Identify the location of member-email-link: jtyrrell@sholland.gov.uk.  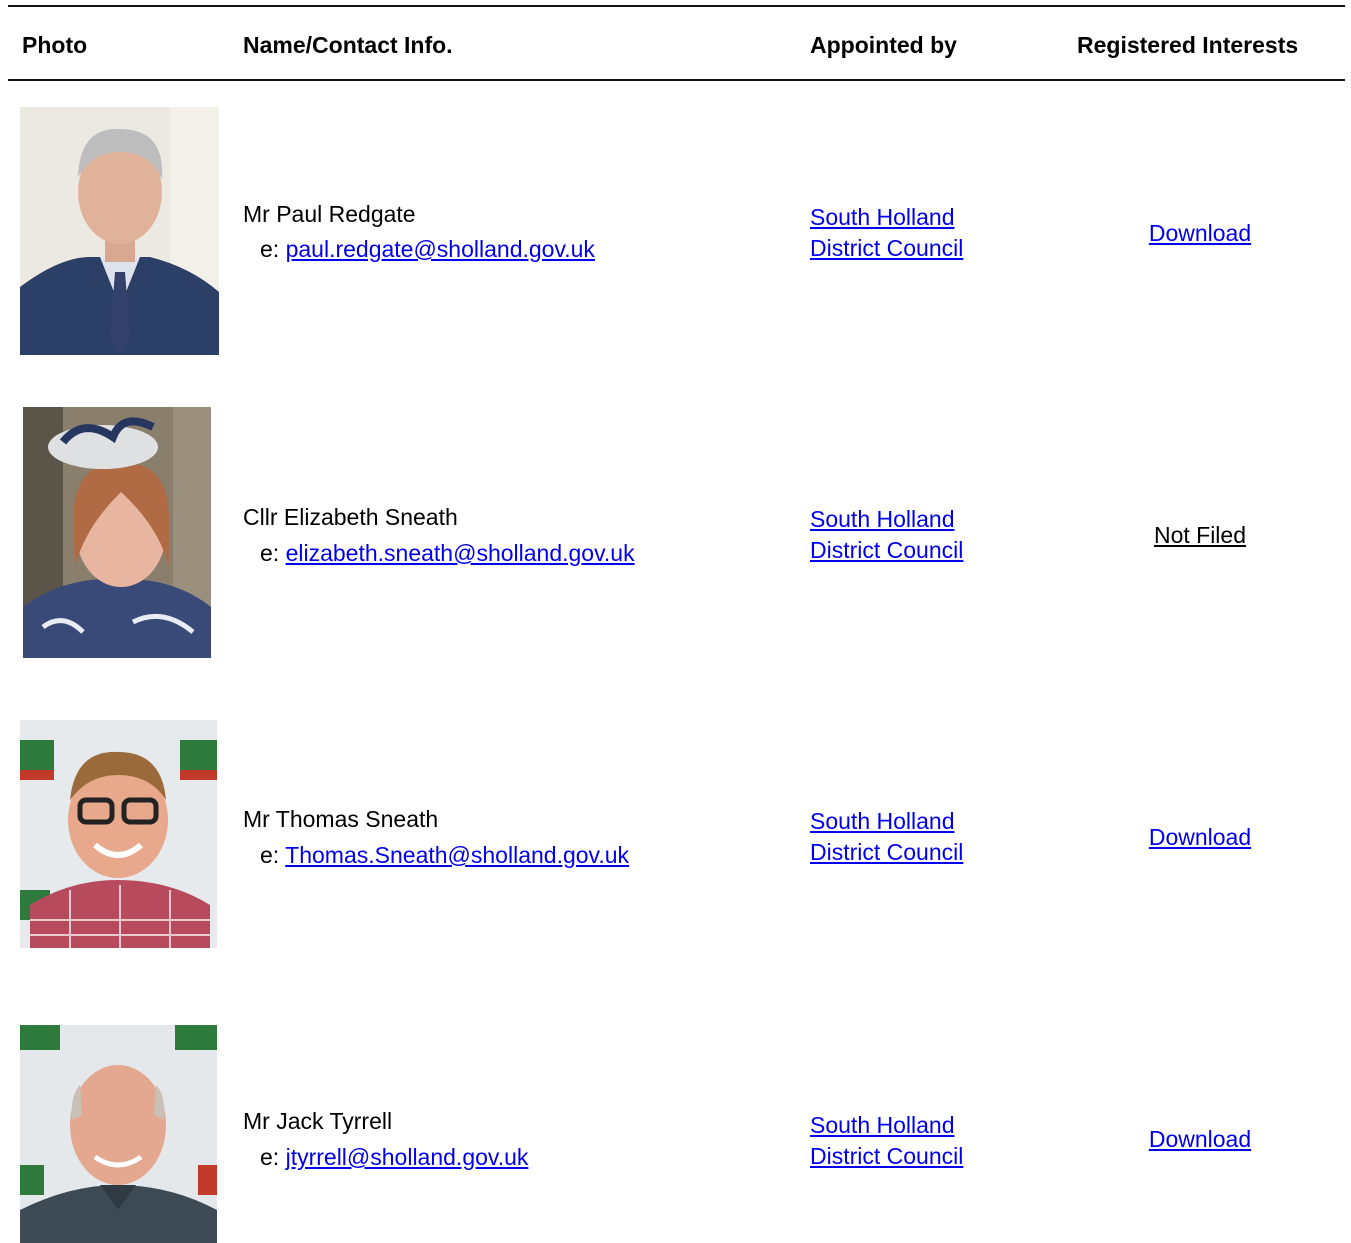
(407, 1157).